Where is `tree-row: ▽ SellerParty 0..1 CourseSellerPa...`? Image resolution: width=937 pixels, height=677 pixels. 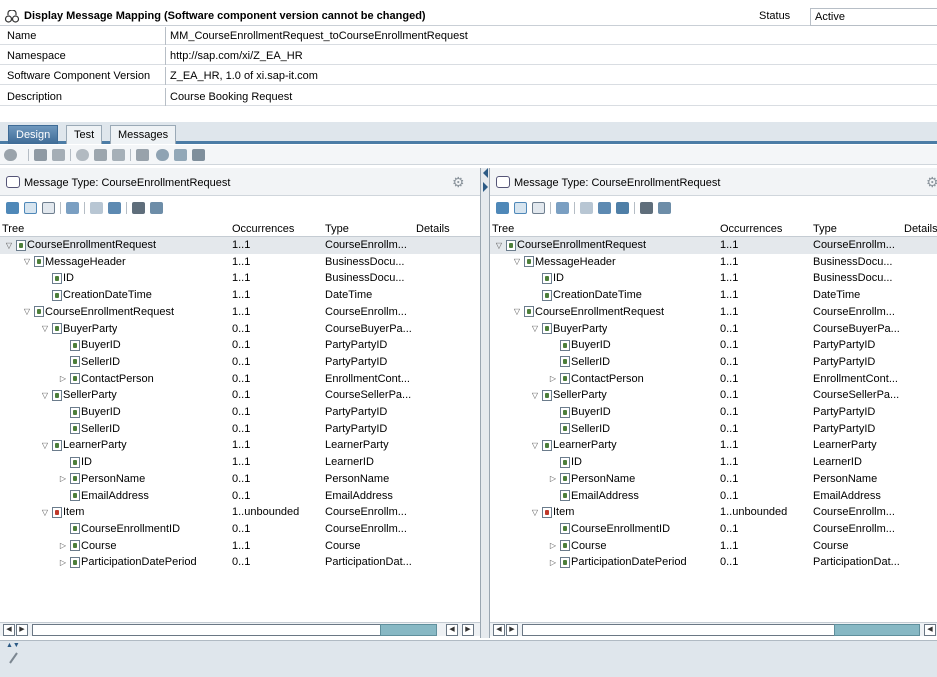
tree-row: ▽ SellerParty 0..1 CourseSellerPa... is located at coordinates (240, 395).